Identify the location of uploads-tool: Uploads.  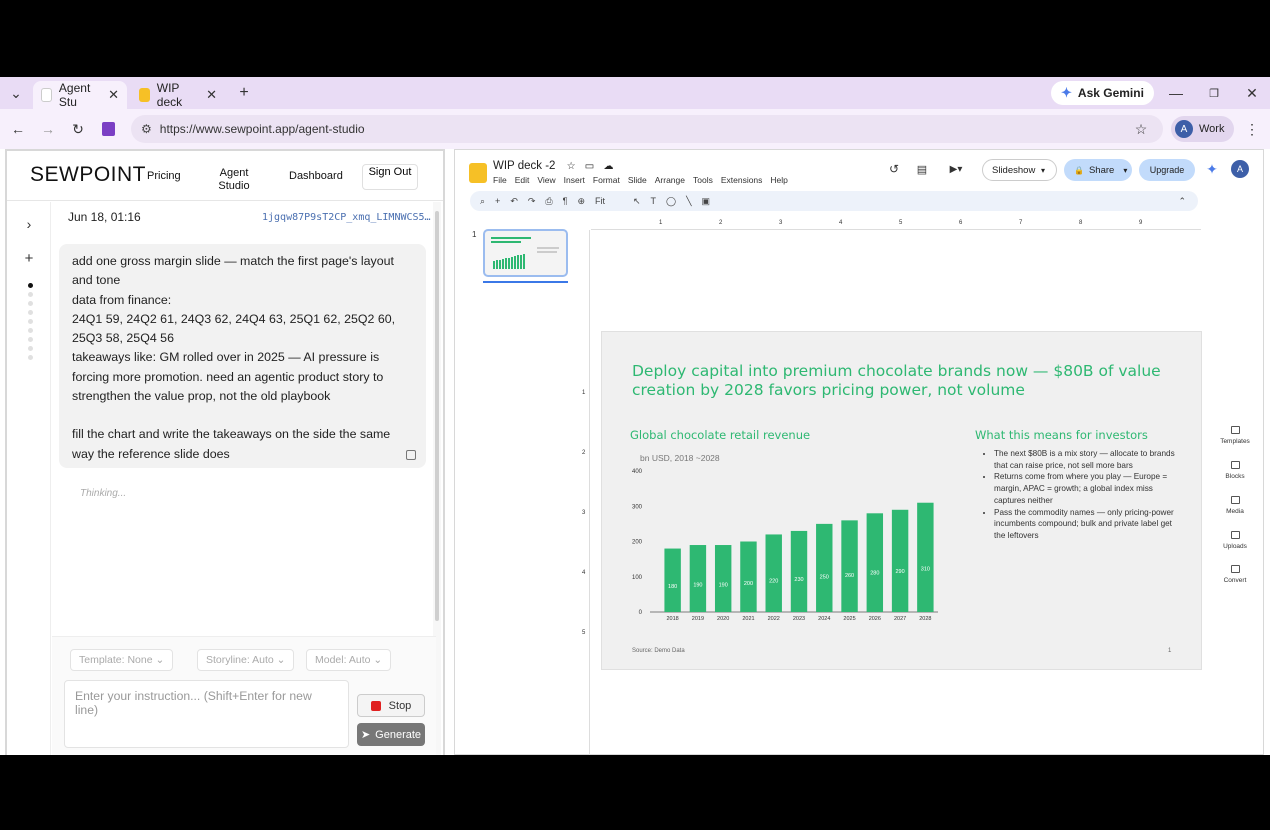
(1235, 540).